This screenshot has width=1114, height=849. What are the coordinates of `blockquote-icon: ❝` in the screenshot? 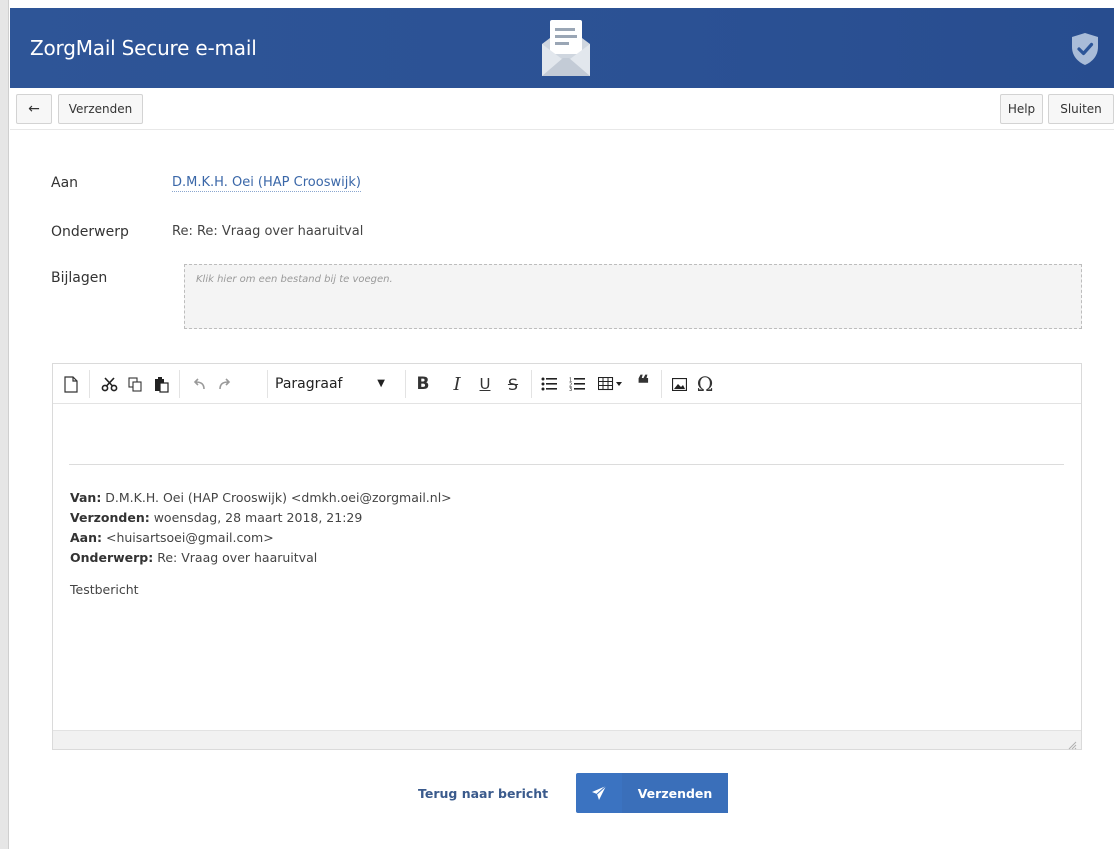 It's located at (643, 384).